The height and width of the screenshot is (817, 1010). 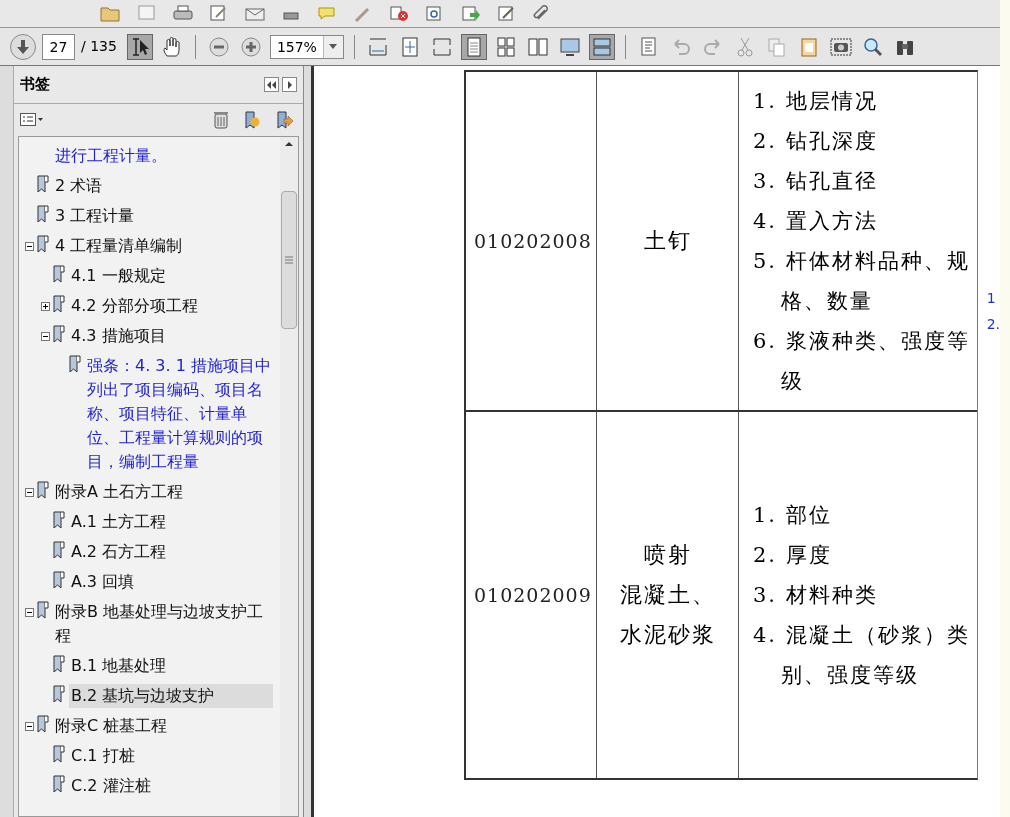 I want to click on zoom-in-icon, so click(x=250, y=46).